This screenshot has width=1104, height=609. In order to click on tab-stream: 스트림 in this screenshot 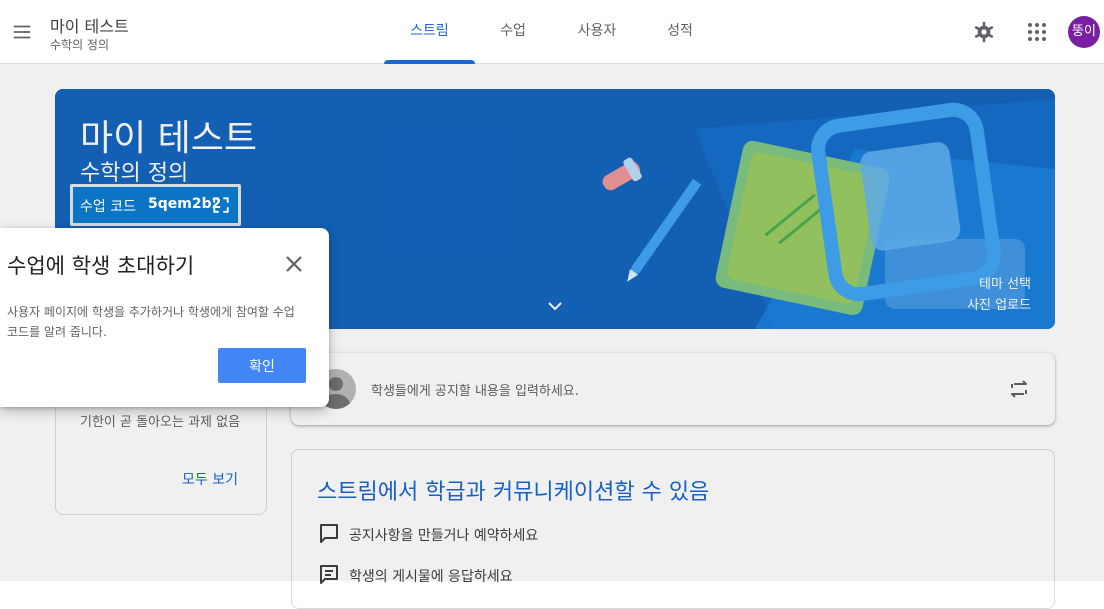, I will do `click(429, 32)`.